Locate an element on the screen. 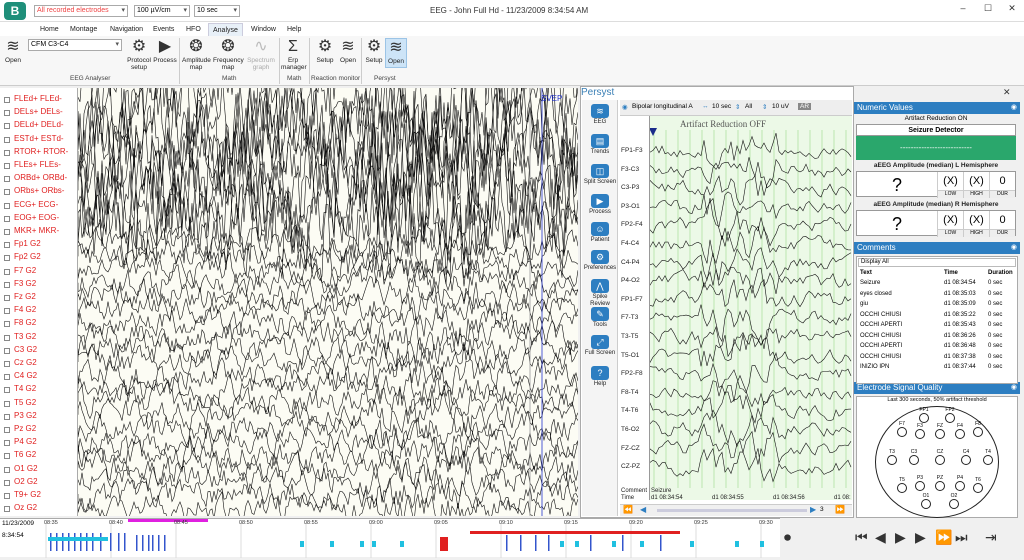 This screenshot has width=1024, height=560. channel-label: ESTd+ ESTd- is located at coordinates (39, 138).